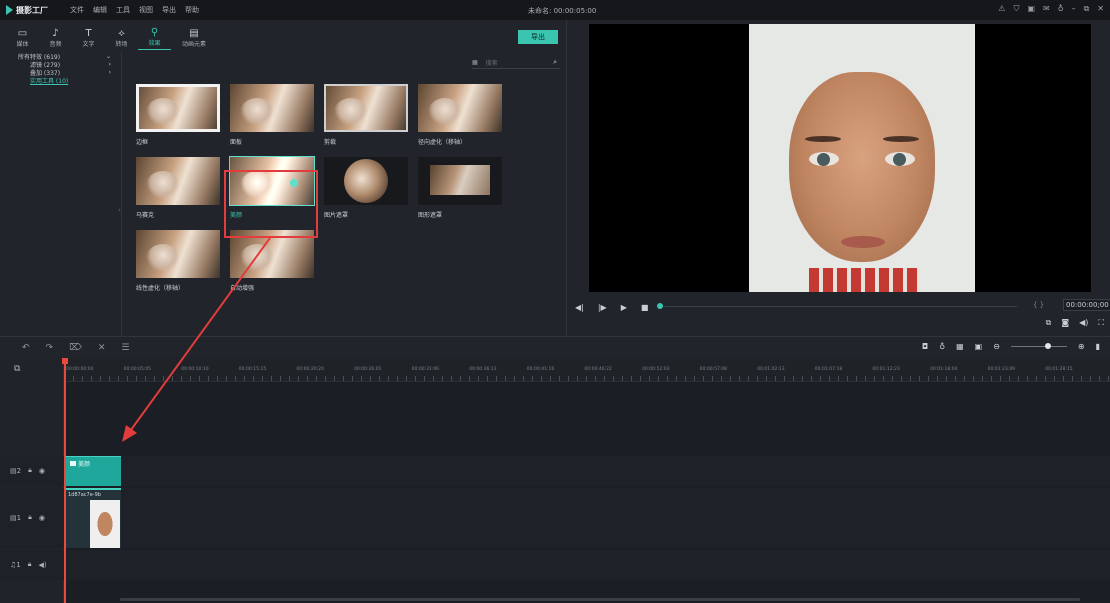 The height and width of the screenshot is (603, 1110). I want to click on track-number: 1, so click(18, 564).